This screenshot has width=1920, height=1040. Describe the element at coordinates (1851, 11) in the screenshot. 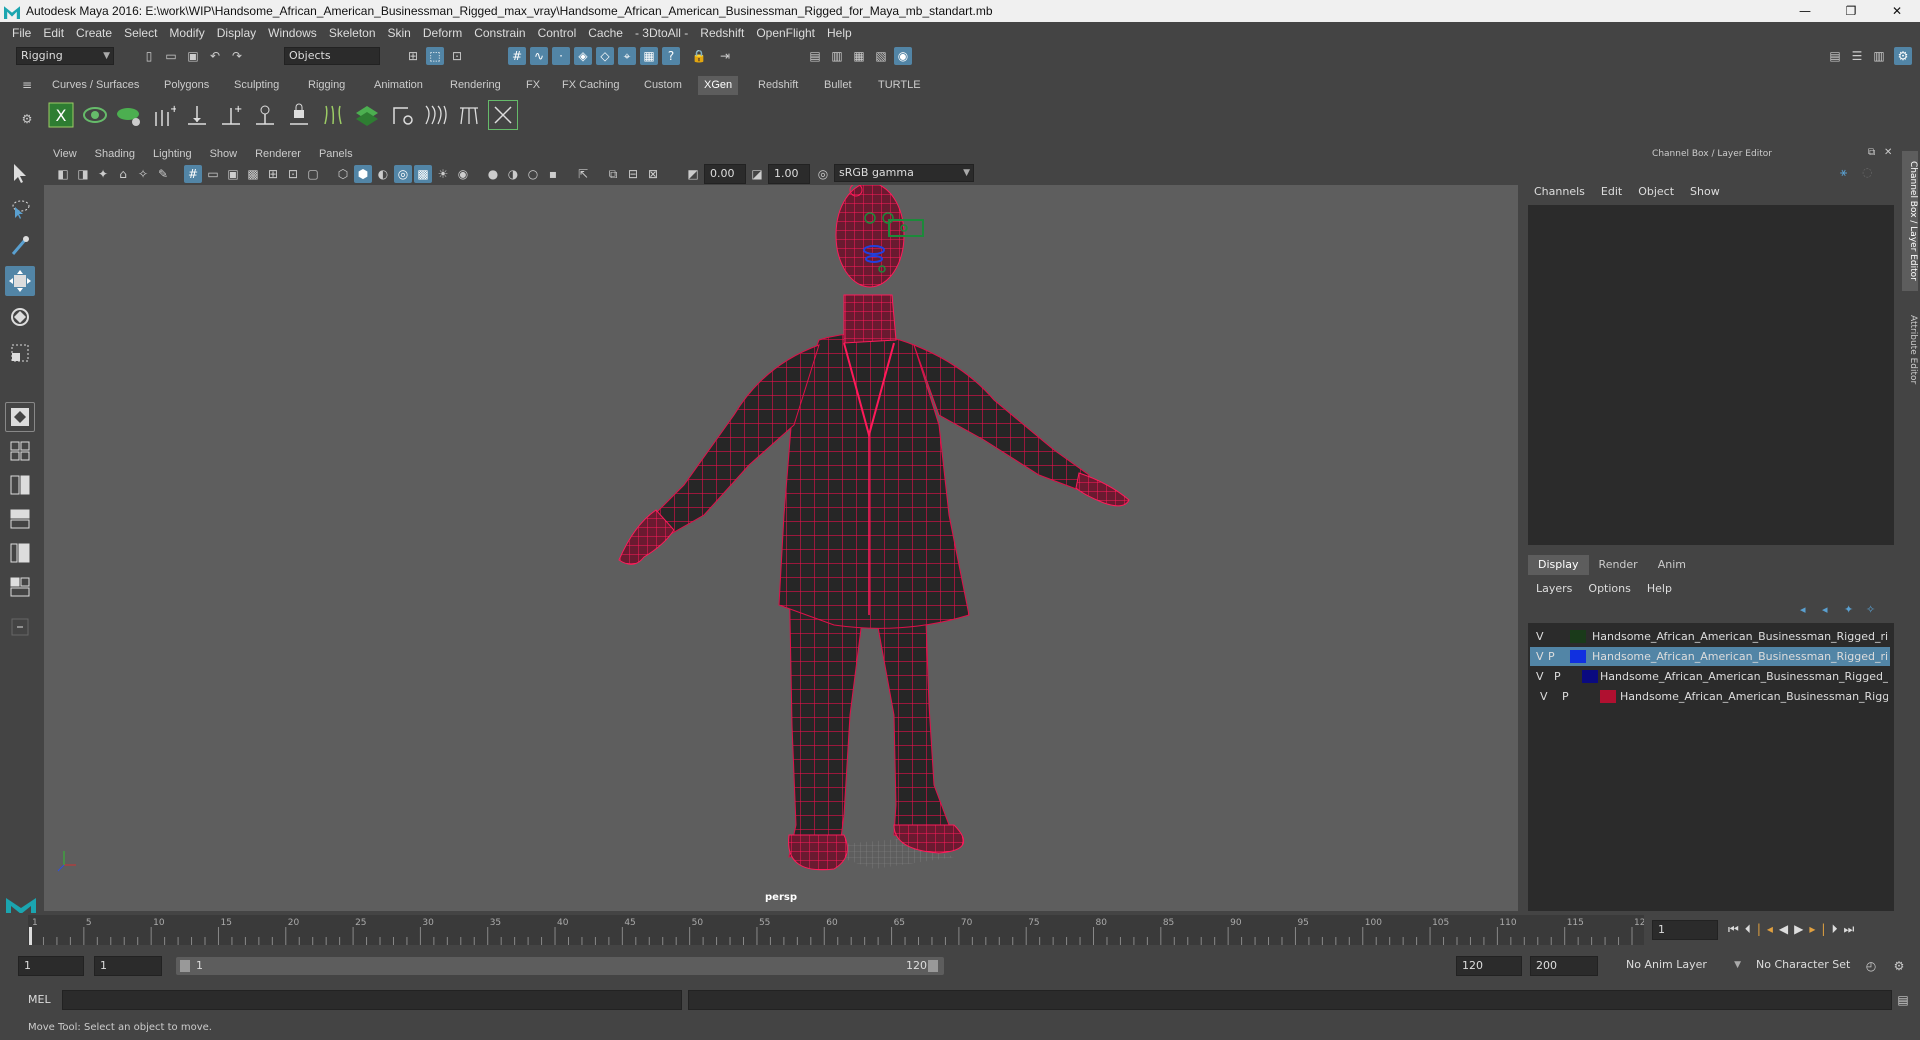

I see `maximize-button: ❐` at that location.